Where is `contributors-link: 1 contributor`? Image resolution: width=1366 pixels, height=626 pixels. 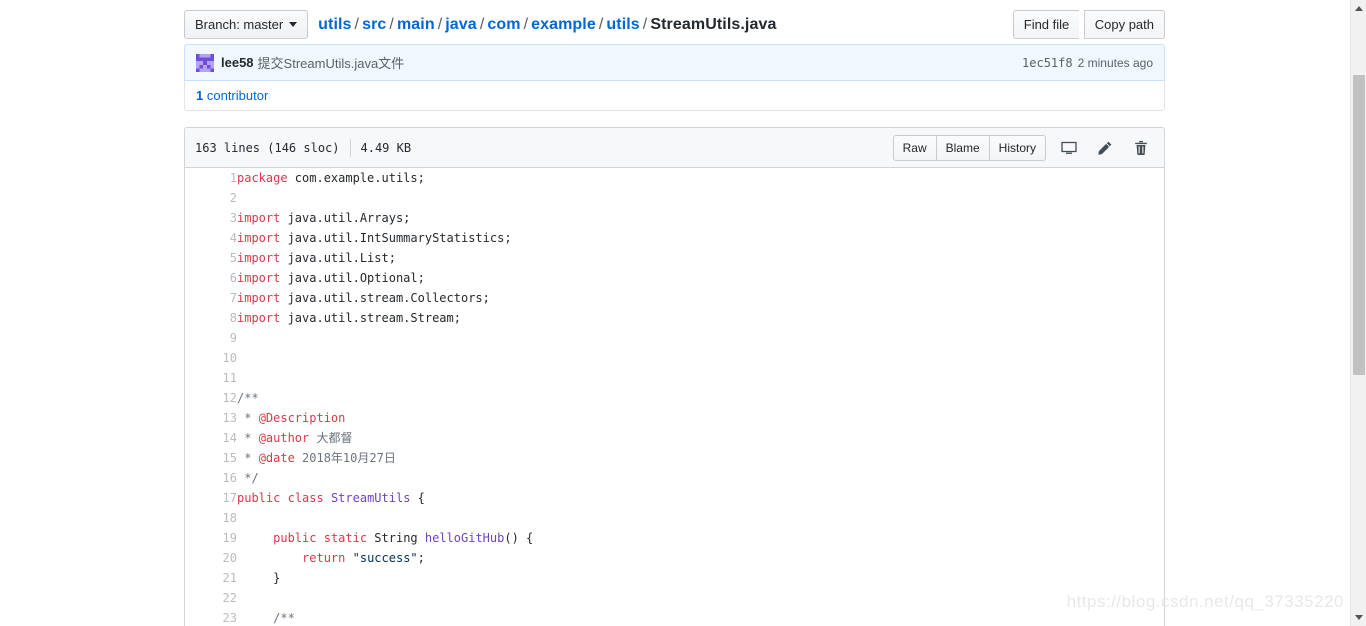 contributors-link: 1 contributor is located at coordinates (232, 95).